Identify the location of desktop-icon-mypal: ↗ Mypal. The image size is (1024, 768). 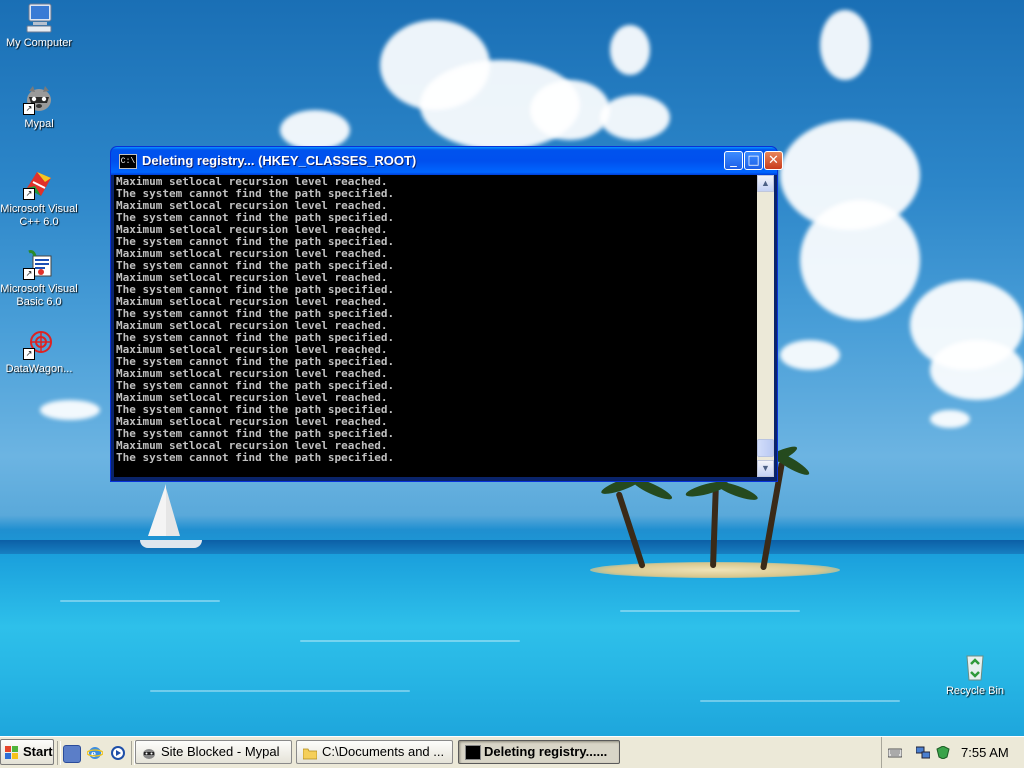
(39, 107).